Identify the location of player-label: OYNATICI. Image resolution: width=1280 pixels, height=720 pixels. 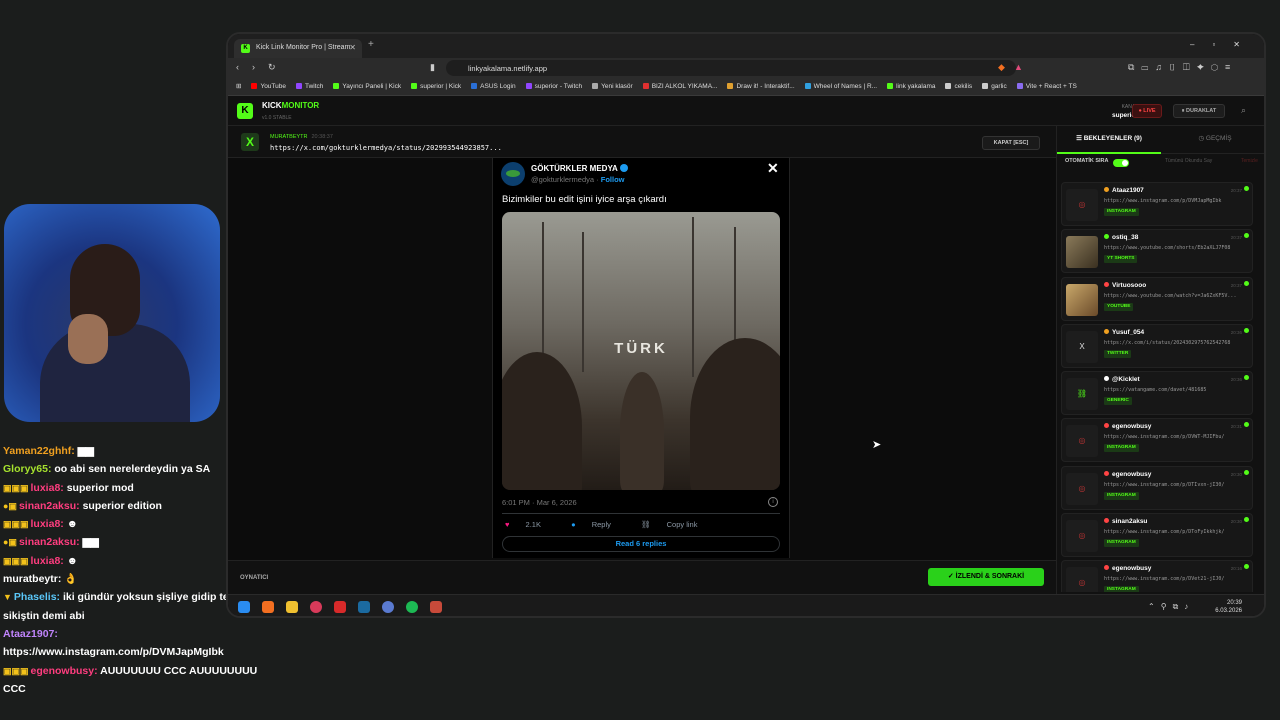
(254, 578).